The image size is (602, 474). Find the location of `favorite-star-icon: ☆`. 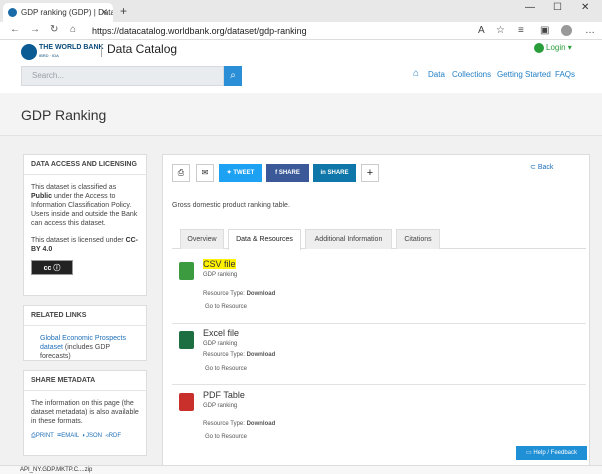

favorite-star-icon: ☆ is located at coordinates (500, 30).